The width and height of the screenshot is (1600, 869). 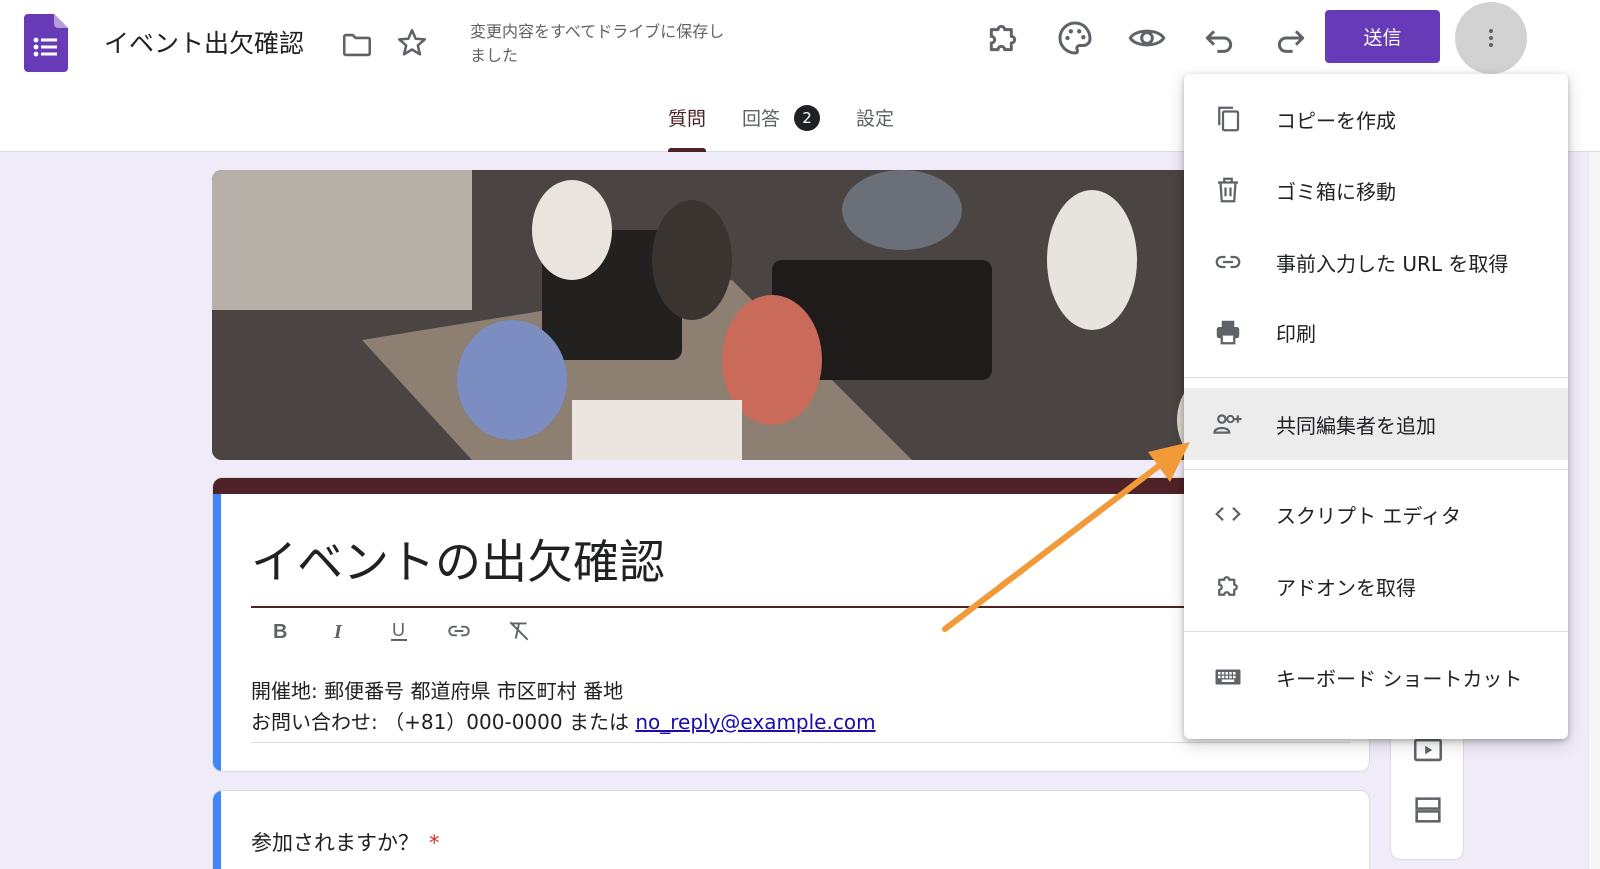 What do you see at coordinates (597, 43) in the screenshot?
I see `save-status: 変更内容をすべてドライブに保存しました` at bounding box center [597, 43].